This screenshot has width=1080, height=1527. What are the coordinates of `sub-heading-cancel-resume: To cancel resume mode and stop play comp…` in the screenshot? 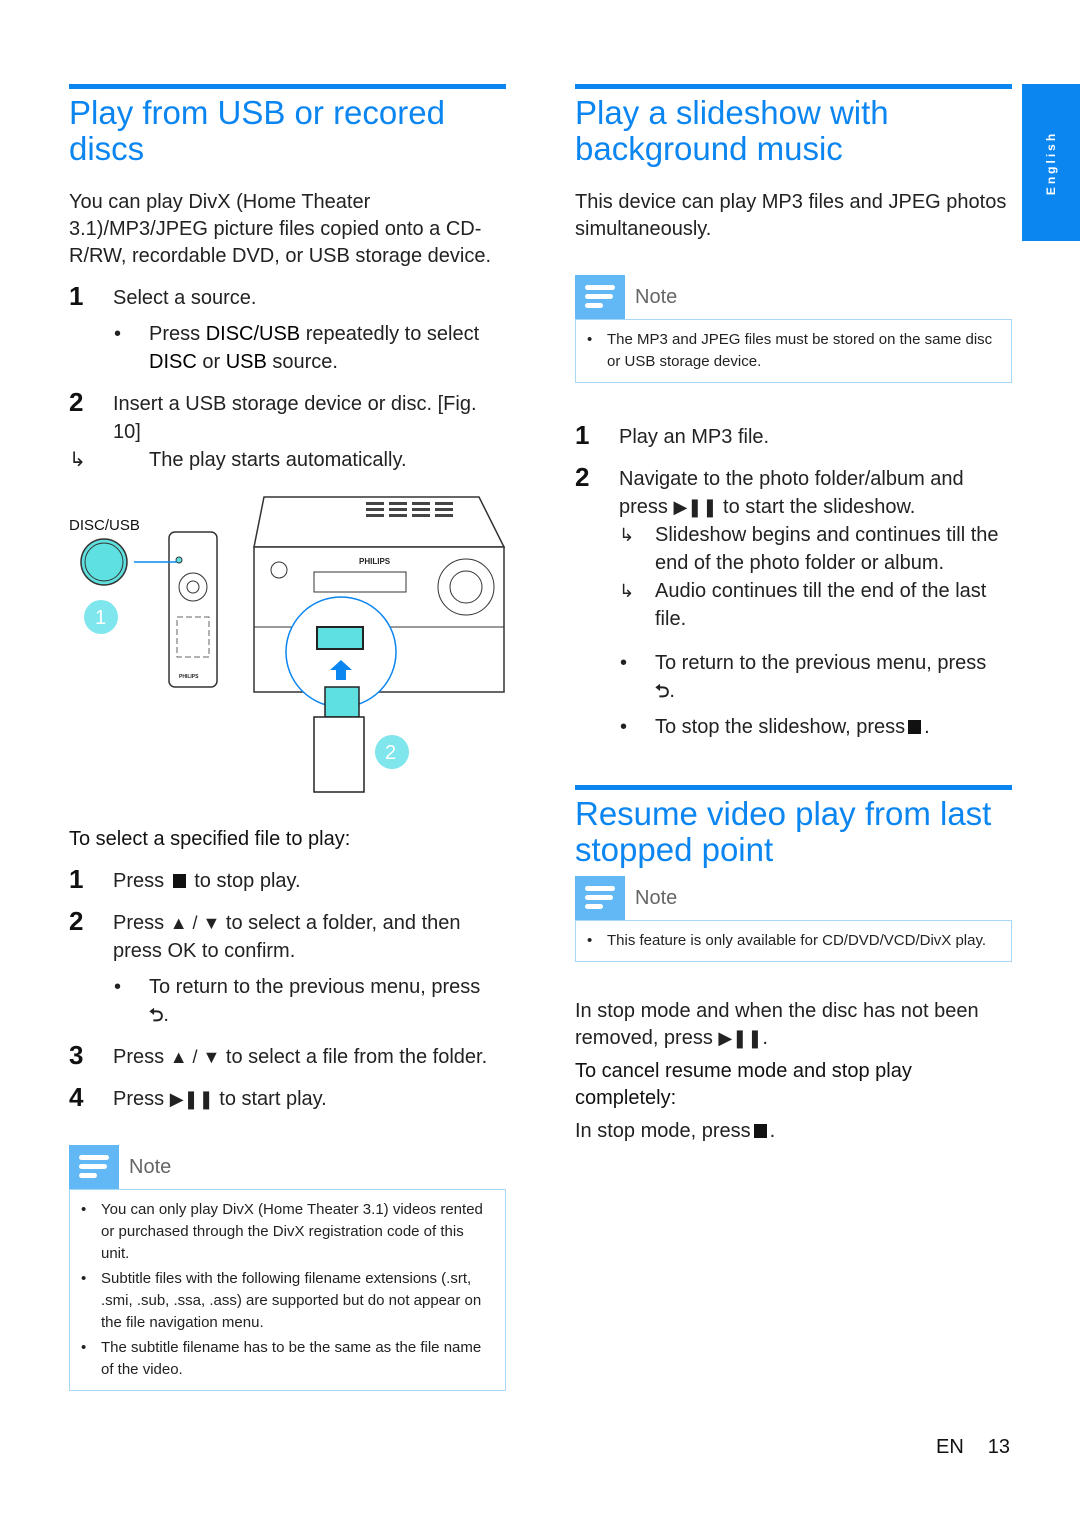 It's located at (743, 1084).